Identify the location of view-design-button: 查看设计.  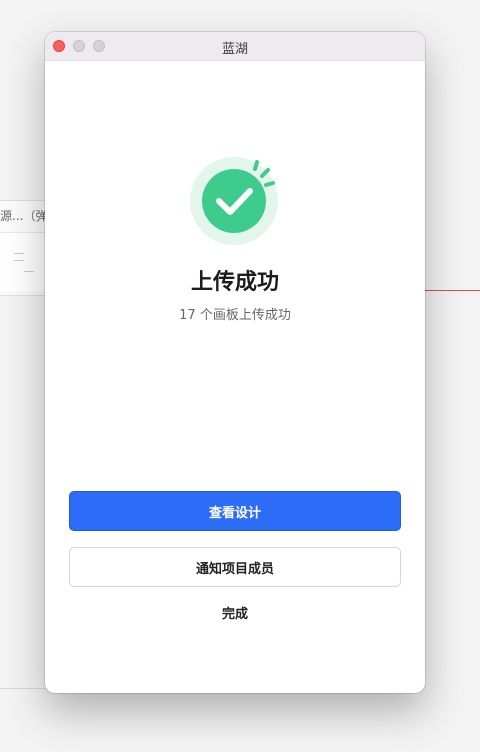
(235, 511).